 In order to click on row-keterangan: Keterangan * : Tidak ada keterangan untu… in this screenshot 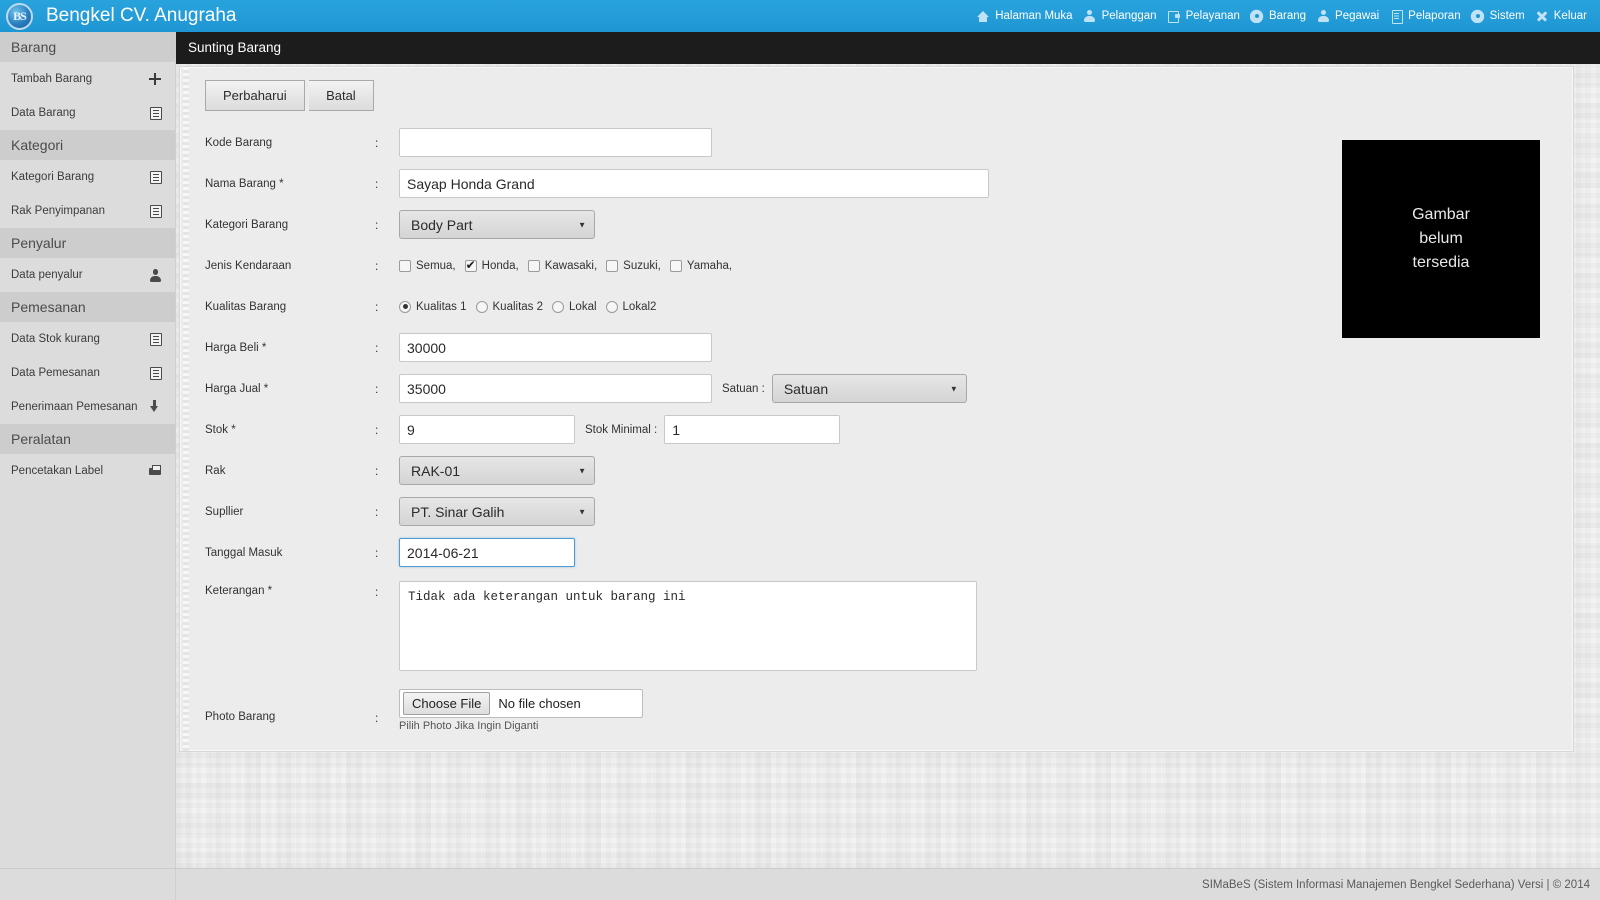, I will do `click(876, 625)`.